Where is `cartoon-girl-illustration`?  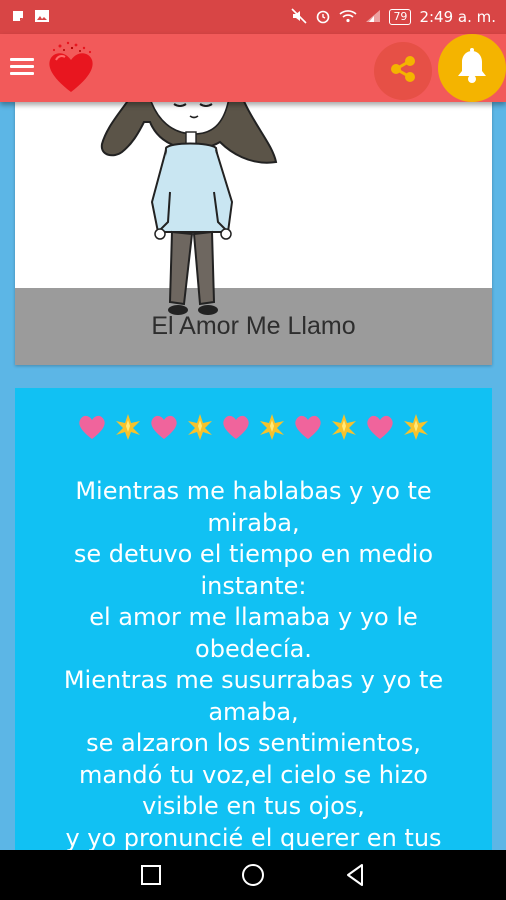
cartoon-girl-illustration is located at coordinates (189, 208).